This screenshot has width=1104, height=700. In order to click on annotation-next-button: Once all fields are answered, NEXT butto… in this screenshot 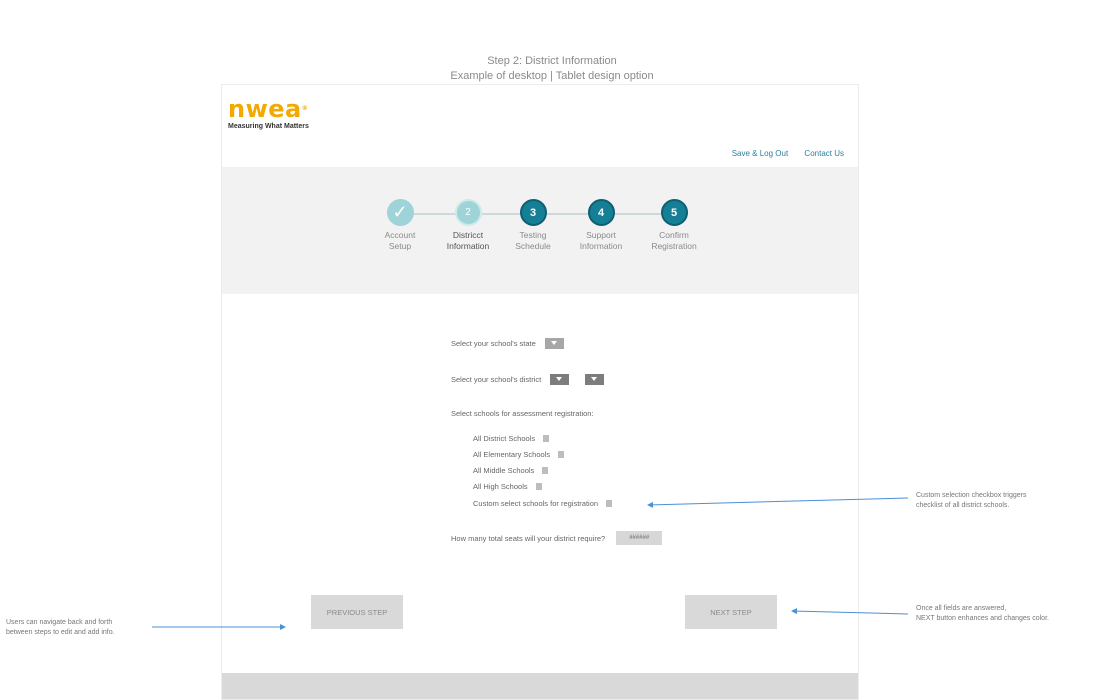, I will do `click(982, 613)`.